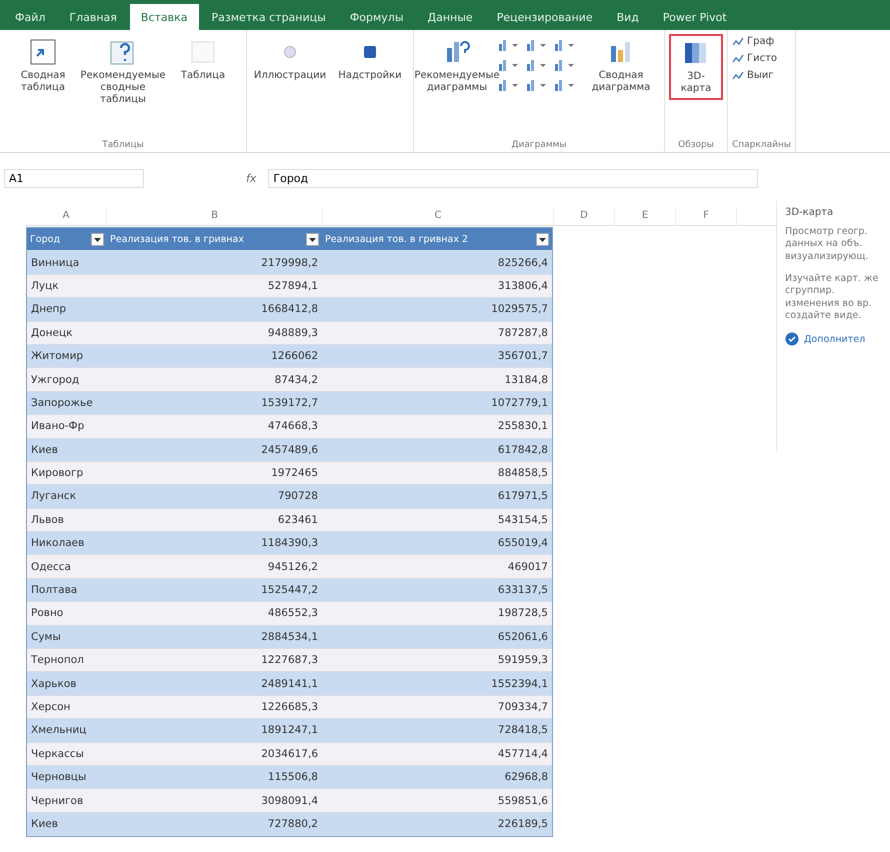  Describe the element at coordinates (696, 67) in the screenshot. I see `ribbon-button: 3D-карта` at that location.